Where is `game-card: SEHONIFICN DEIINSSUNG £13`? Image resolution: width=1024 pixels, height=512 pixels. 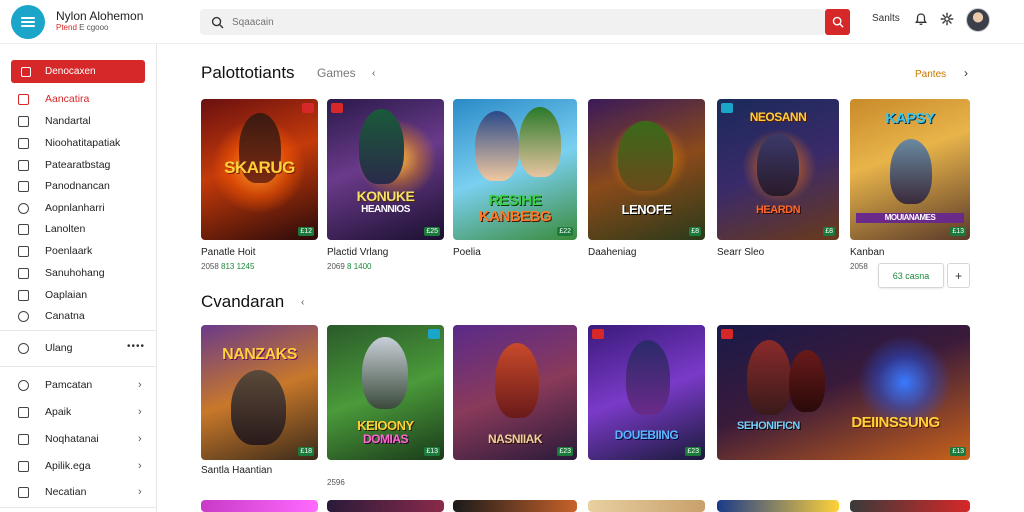
game-card: SEHONIFICN DEIINSSUNG £13 is located at coordinates (843, 392).